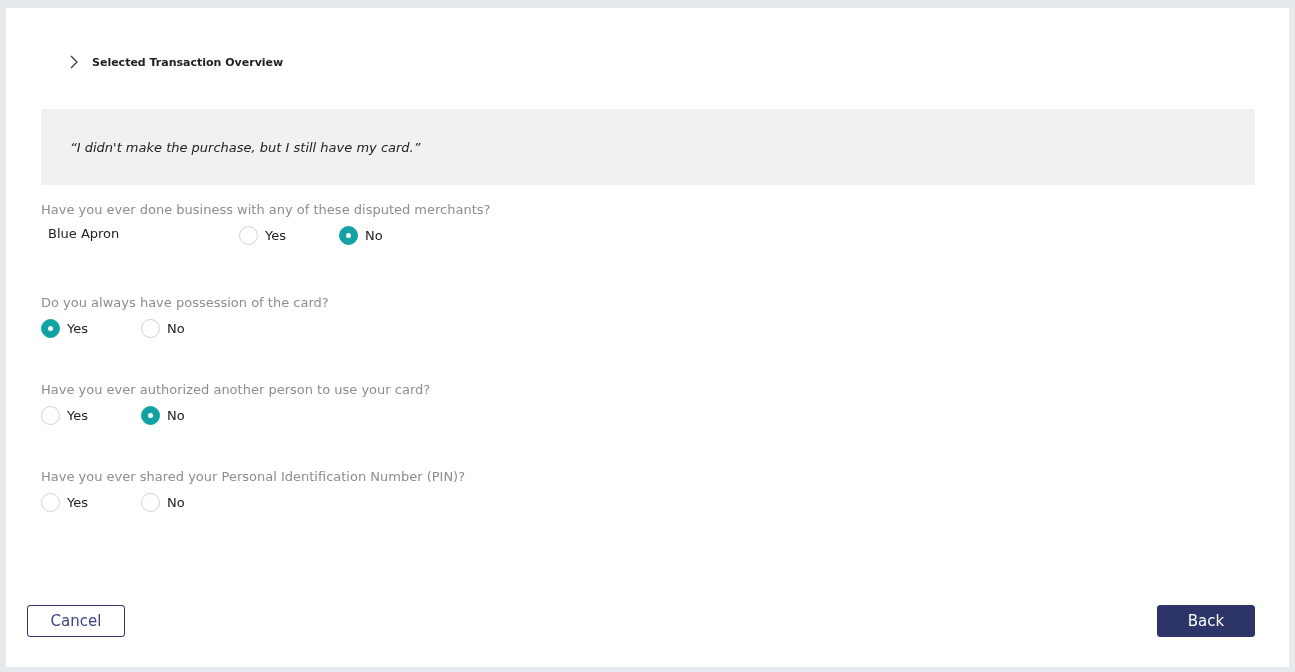  I want to click on quote-text: “I didn't make the purchase, but I still have my card.”, so click(245, 147).